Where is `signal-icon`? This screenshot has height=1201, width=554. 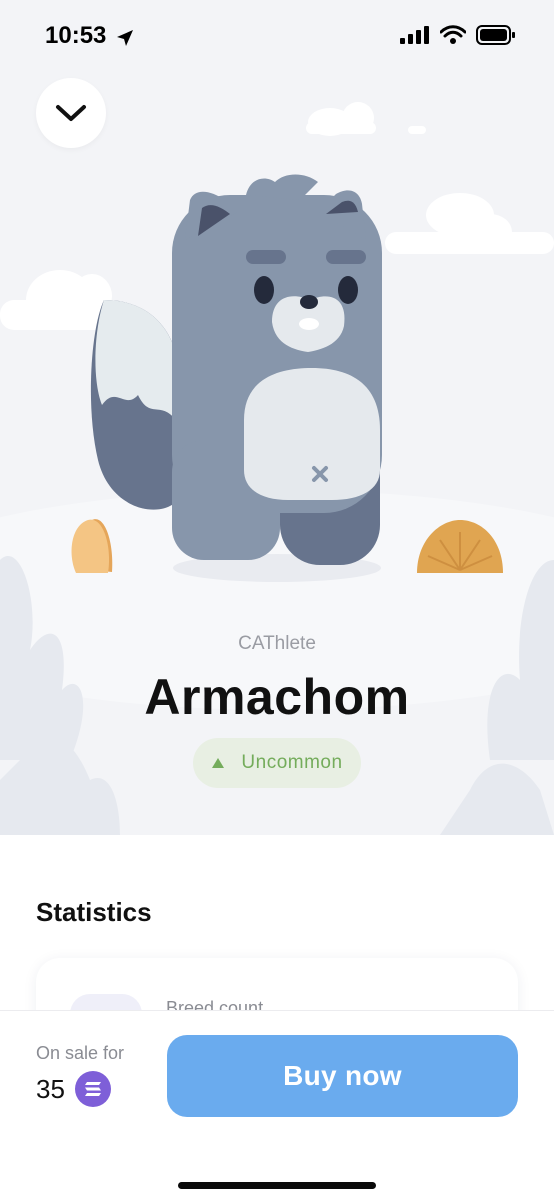 signal-icon is located at coordinates (414, 35).